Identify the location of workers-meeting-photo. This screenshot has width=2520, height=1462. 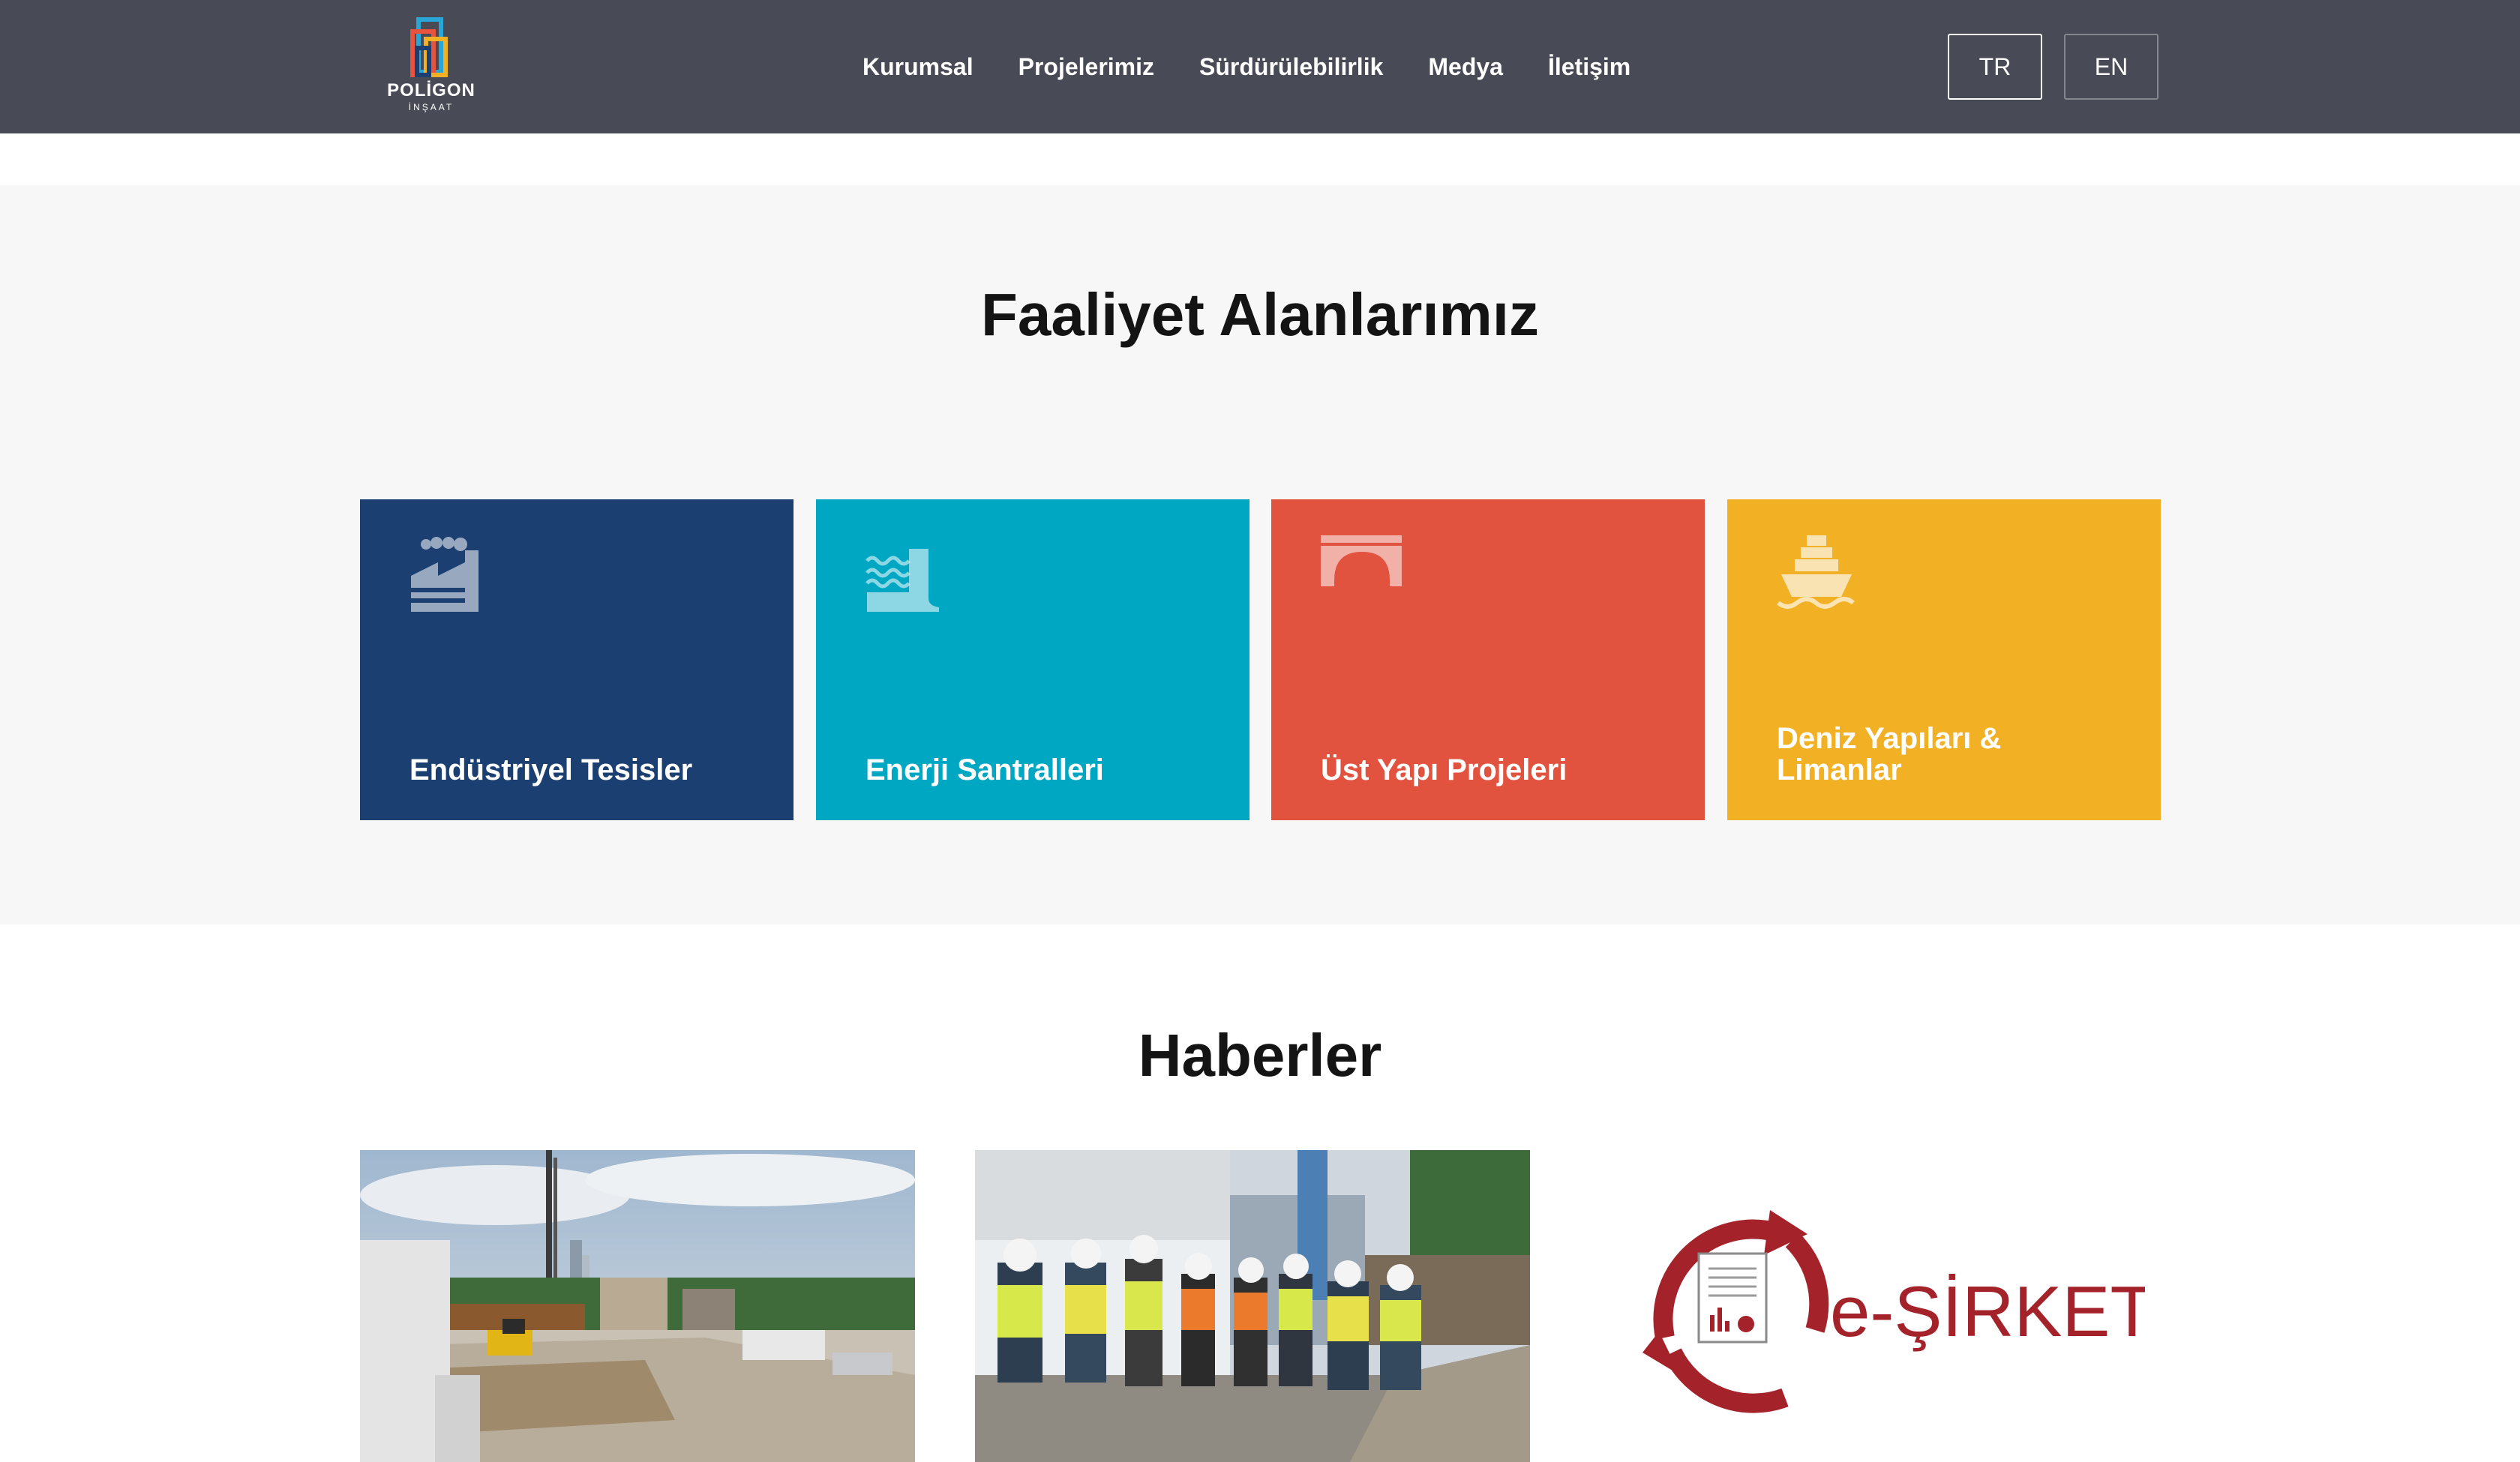
(1252, 1306).